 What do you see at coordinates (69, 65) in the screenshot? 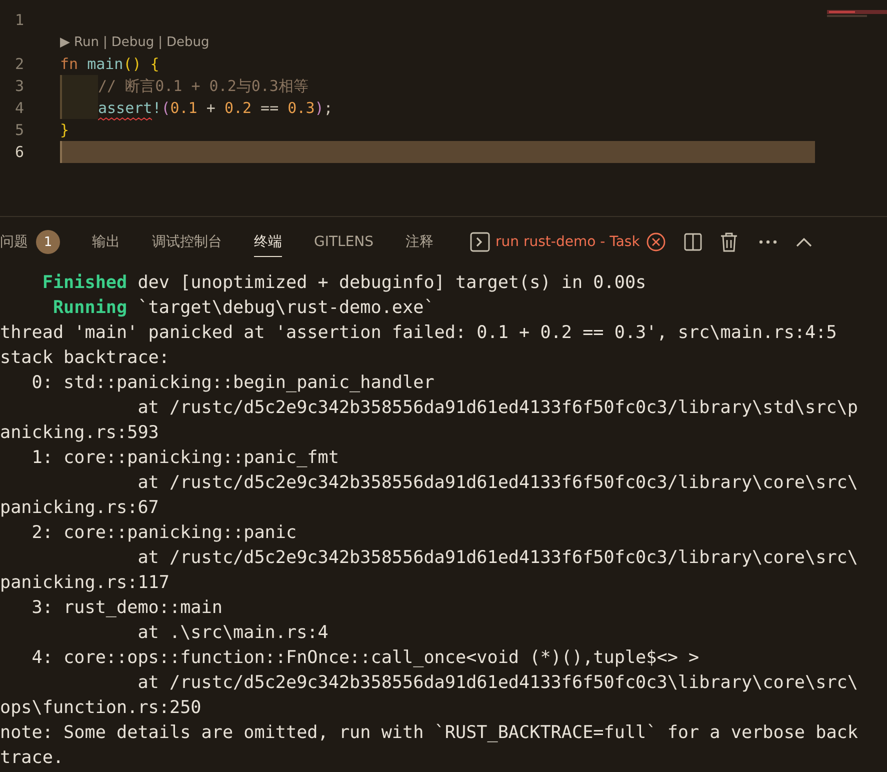
I see `code-token: fn` at bounding box center [69, 65].